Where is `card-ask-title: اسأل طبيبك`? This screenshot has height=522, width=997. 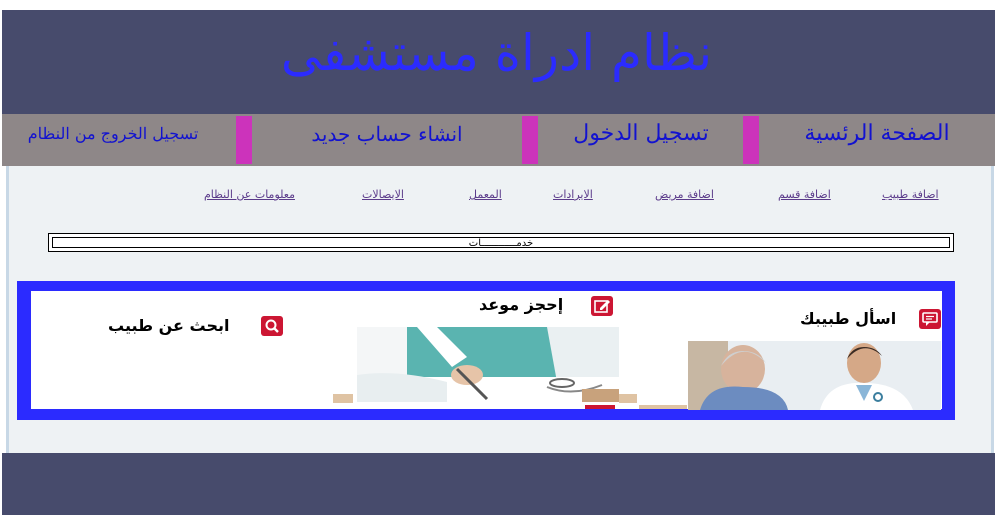 card-ask-title: اسأل طبيبك is located at coordinates (848, 318).